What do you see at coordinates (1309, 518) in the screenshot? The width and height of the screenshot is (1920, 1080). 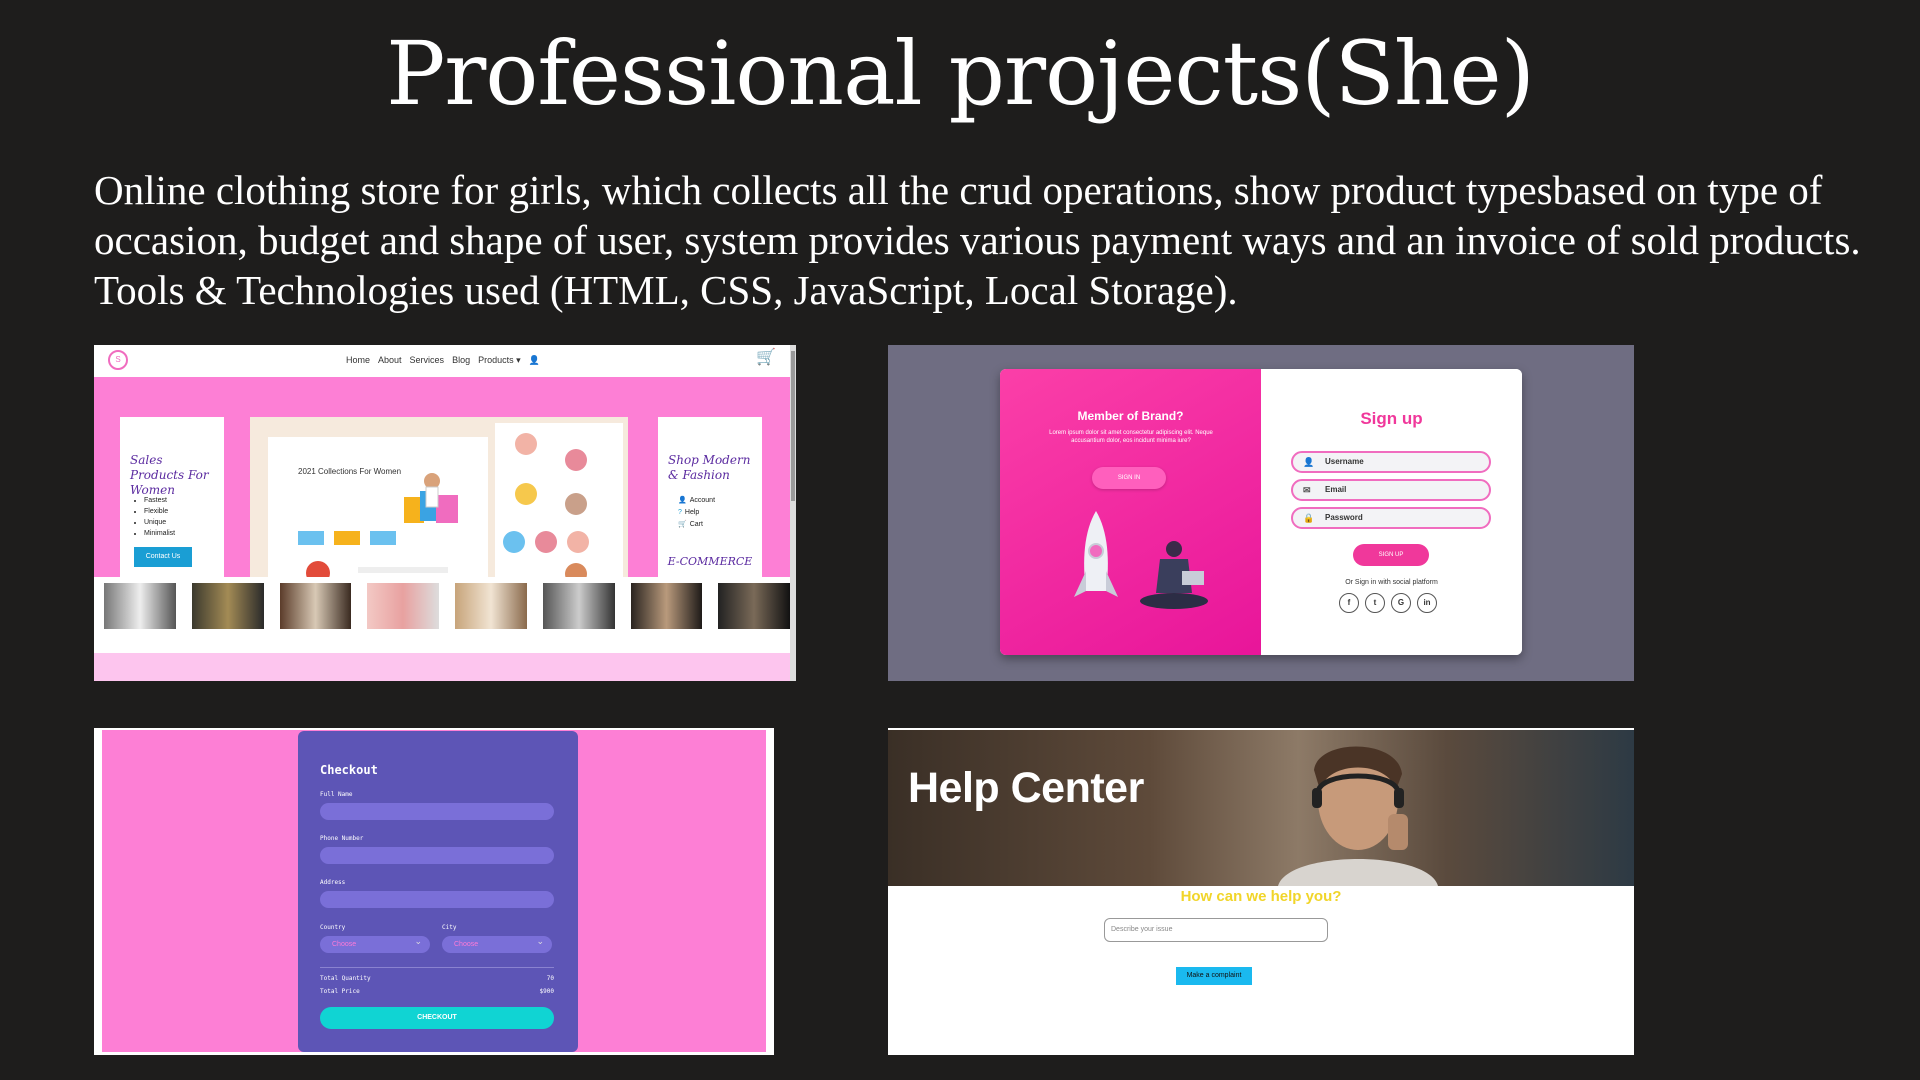 I see `lock-icon: 🔒` at bounding box center [1309, 518].